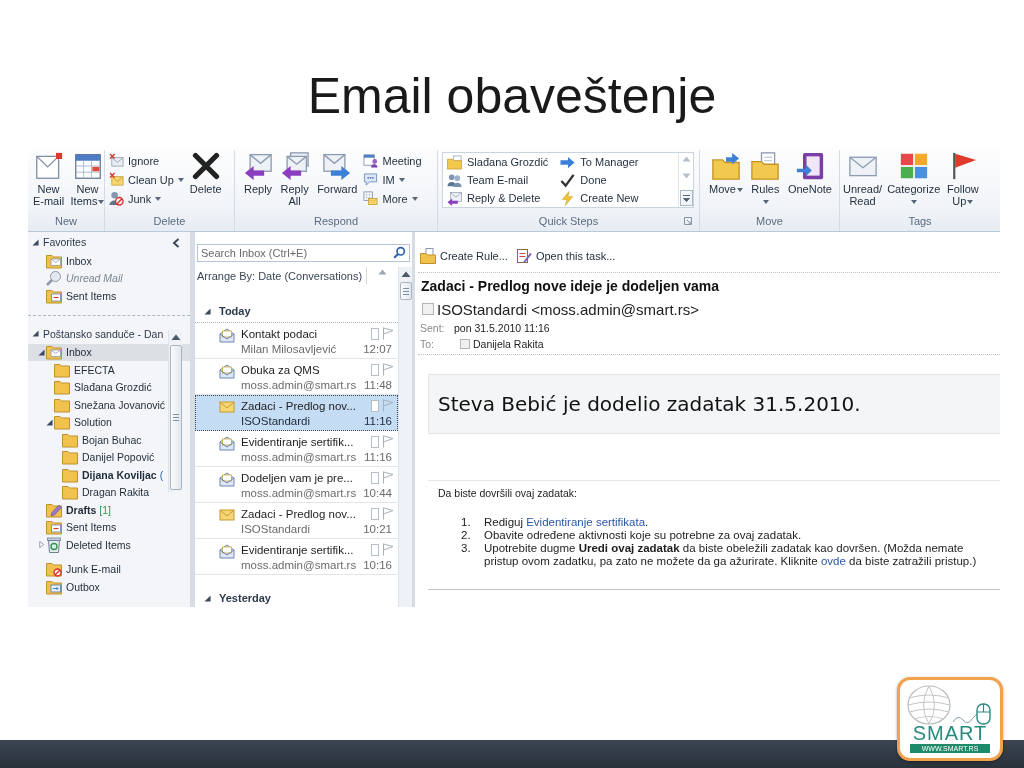 The height and width of the screenshot is (768, 1024). I want to click on reply-button: Reply, so click(258, 179).